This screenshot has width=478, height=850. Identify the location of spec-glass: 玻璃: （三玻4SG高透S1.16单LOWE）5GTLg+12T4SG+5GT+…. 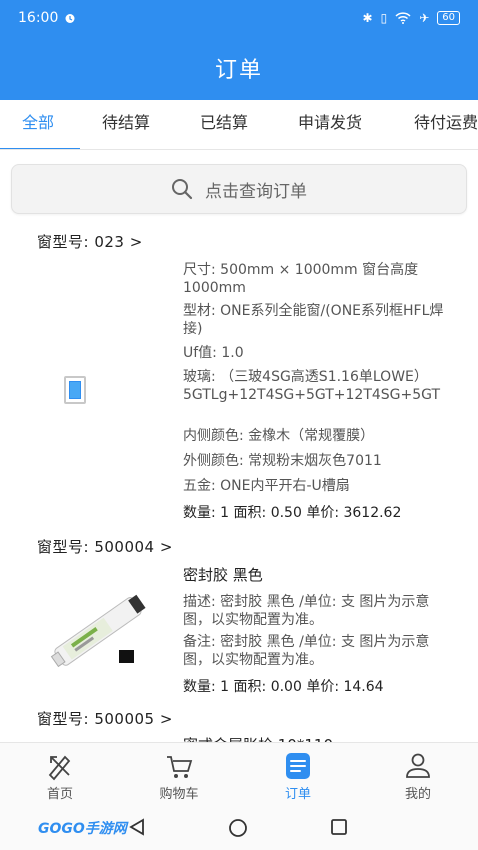
(312, 386).